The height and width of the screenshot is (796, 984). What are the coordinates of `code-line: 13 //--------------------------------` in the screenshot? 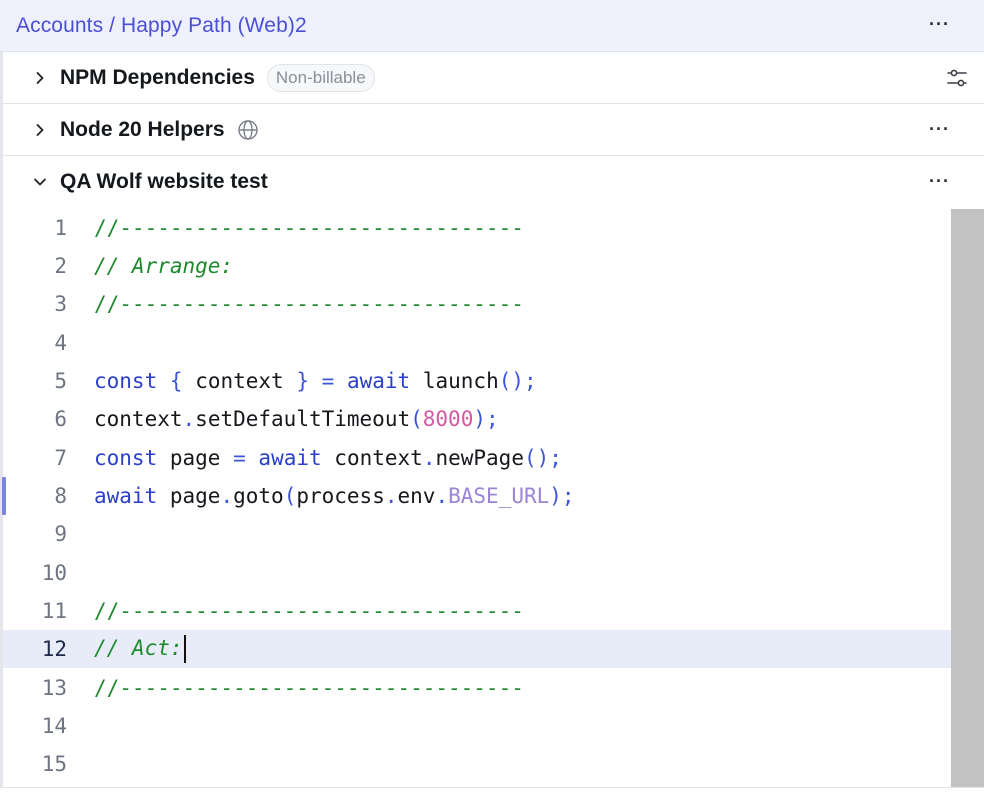 It's located at (477, 688).